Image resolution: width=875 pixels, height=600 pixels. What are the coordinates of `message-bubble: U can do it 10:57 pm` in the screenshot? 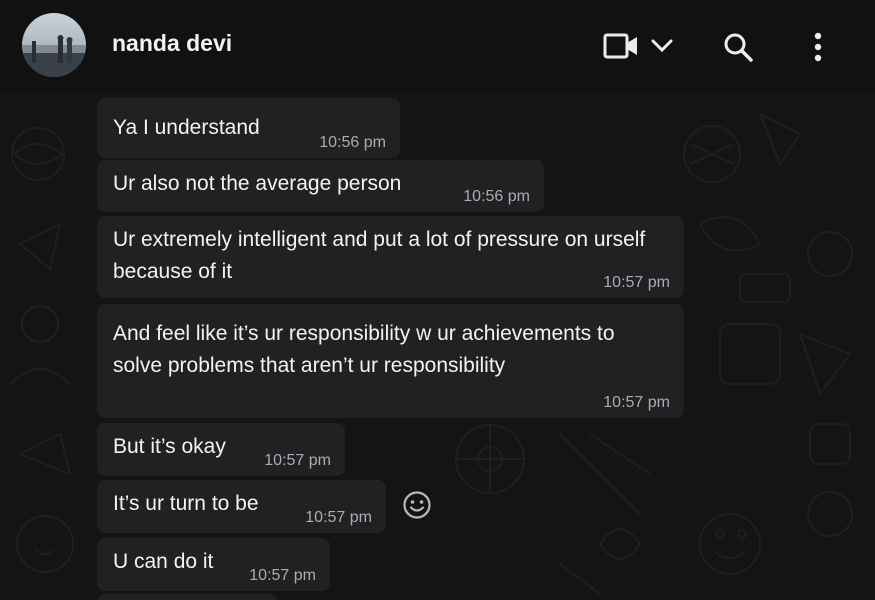 It's located at (213, 564).